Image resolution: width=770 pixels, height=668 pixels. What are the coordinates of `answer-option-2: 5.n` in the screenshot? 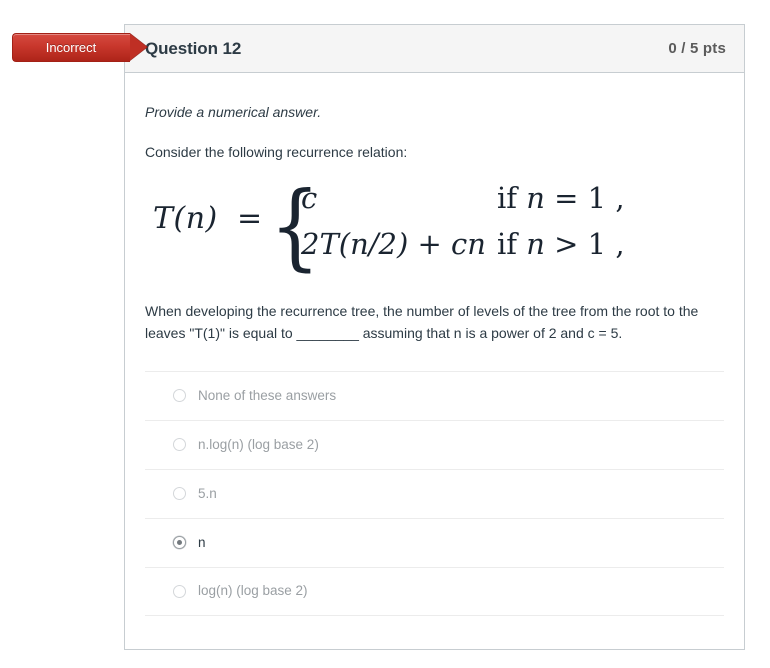 It's located at (434, 493).